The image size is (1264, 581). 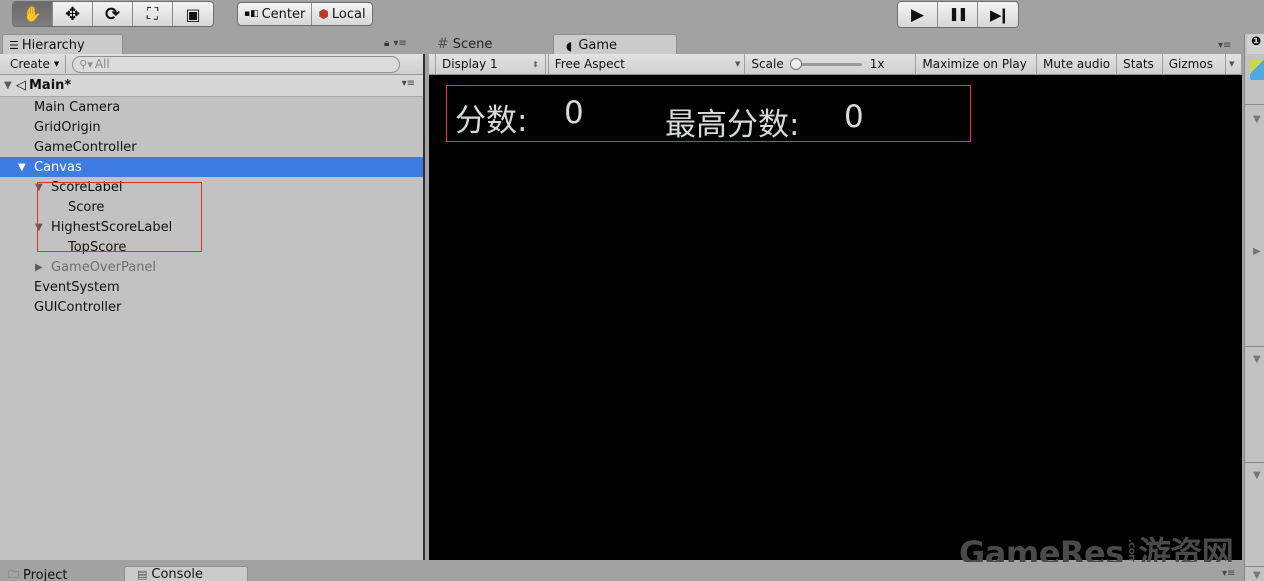 I want to click on search-icon: ⚲▾, so click(x=86, y=64).